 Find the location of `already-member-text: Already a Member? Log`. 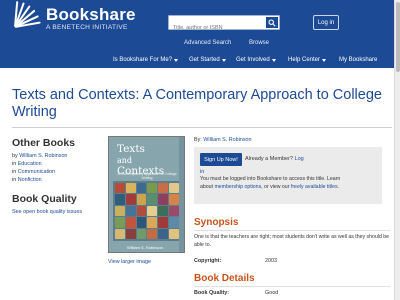

already-member-text: Already a Member? Log is located at coordinates (274, 159).